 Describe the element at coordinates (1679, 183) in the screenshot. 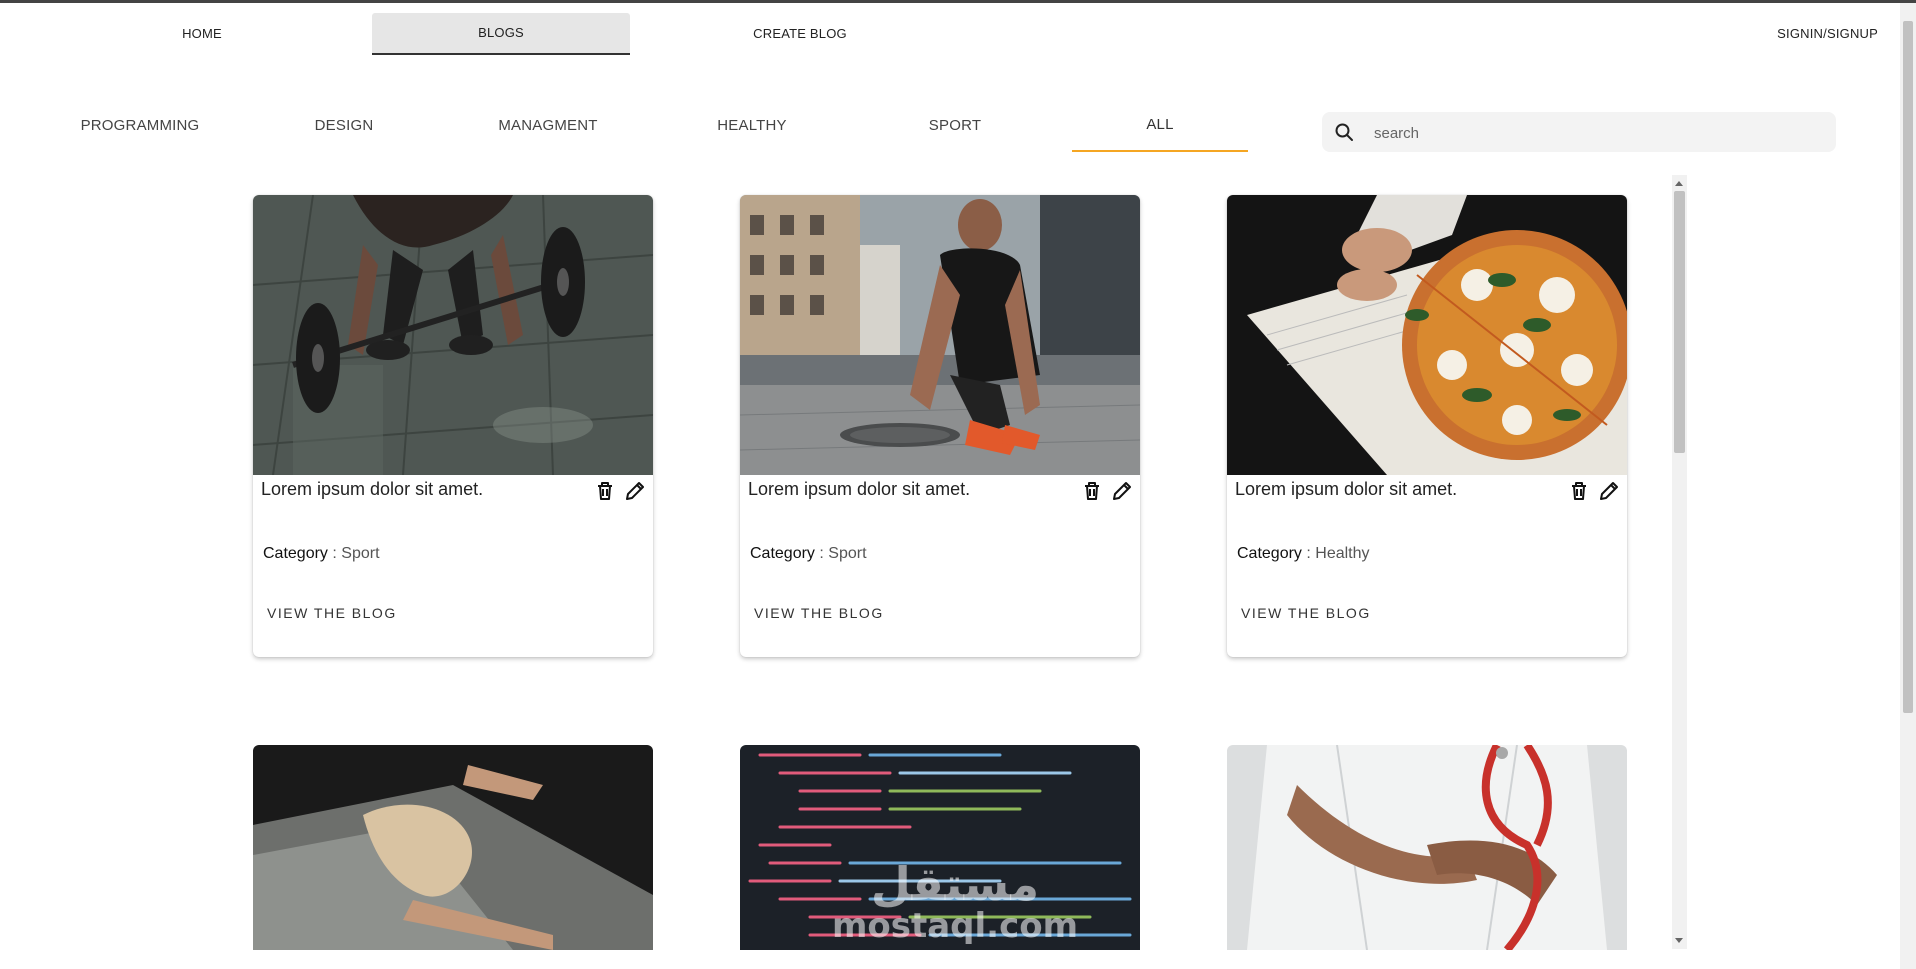

I see `scroll-up-arrow-icon` at that location.